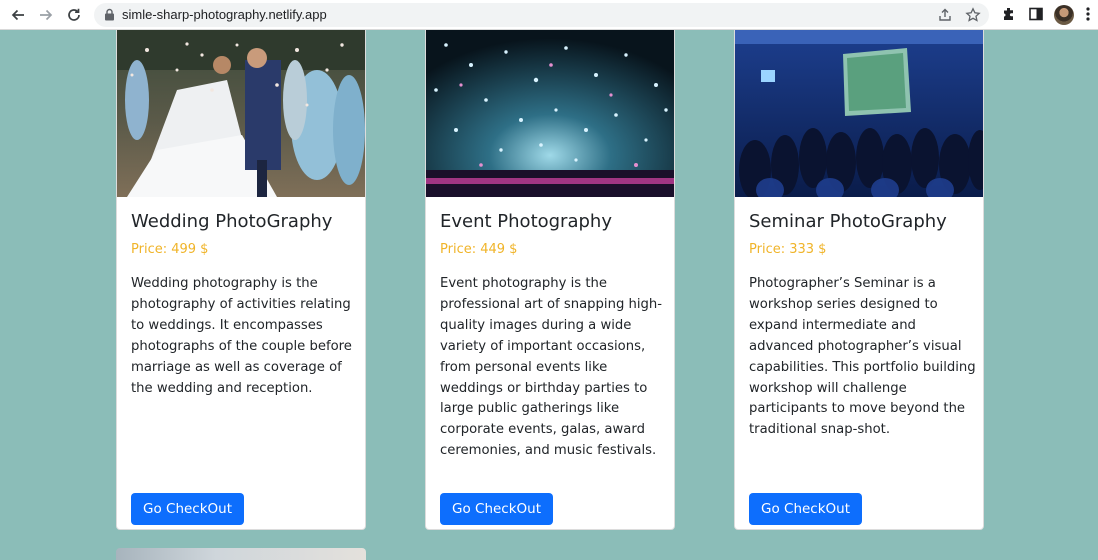 The width and height of the screenshot is (1098, 560). I want to click on next-card-image-edge, so click(241, 554).